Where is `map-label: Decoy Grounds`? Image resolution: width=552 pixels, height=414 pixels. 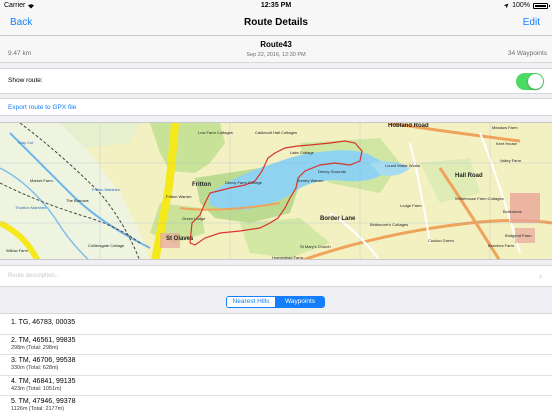
map-label: Decoy Grounds is located at coordinates (332, 171).